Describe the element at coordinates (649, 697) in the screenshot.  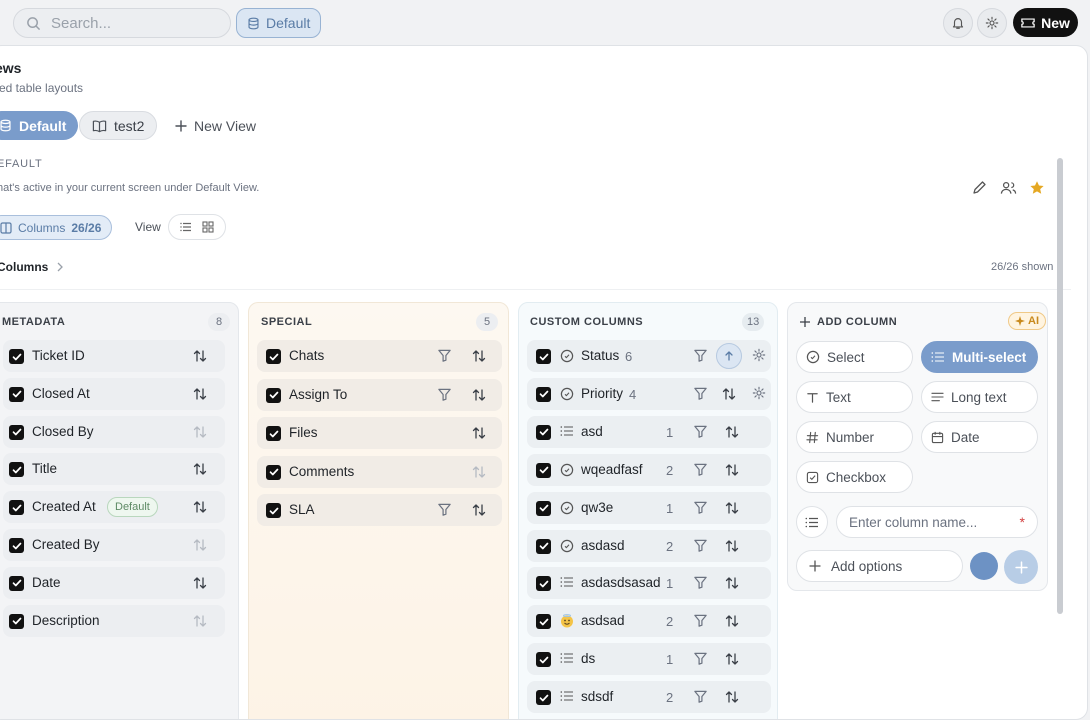
I see `column-row: sdsdf 2` at that location.